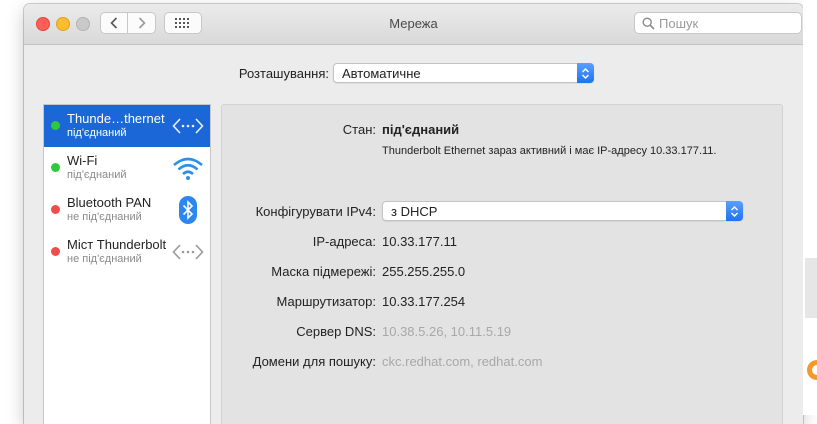 Image resolution: width=817 pixels, height=424 pixels. I want to click on background-window-fragment, so click(811, 288).